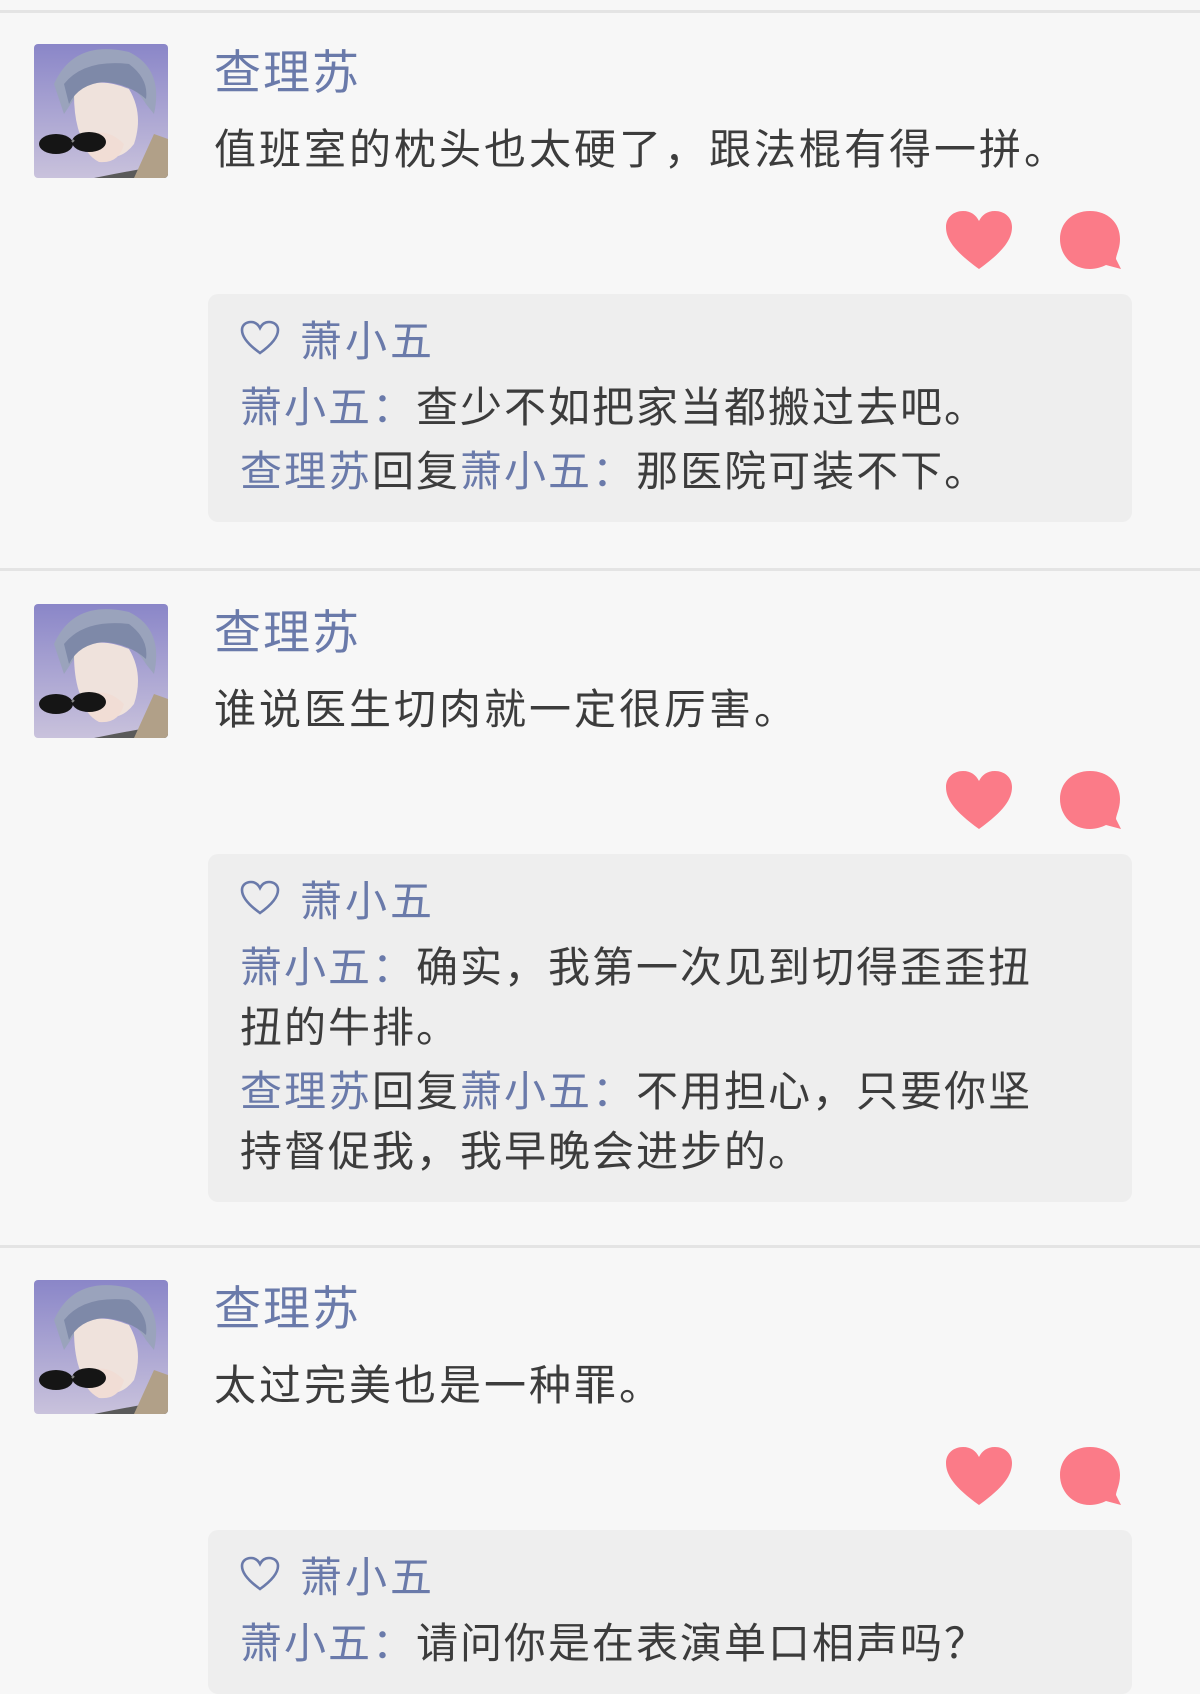 This screenshot has width=1200, height=1694. Describe the element at coordinates (642, 149) in the screenshot. I see `post-text: 值班室的枕头也太硬了，跟法棍有得一拼。` at that location.